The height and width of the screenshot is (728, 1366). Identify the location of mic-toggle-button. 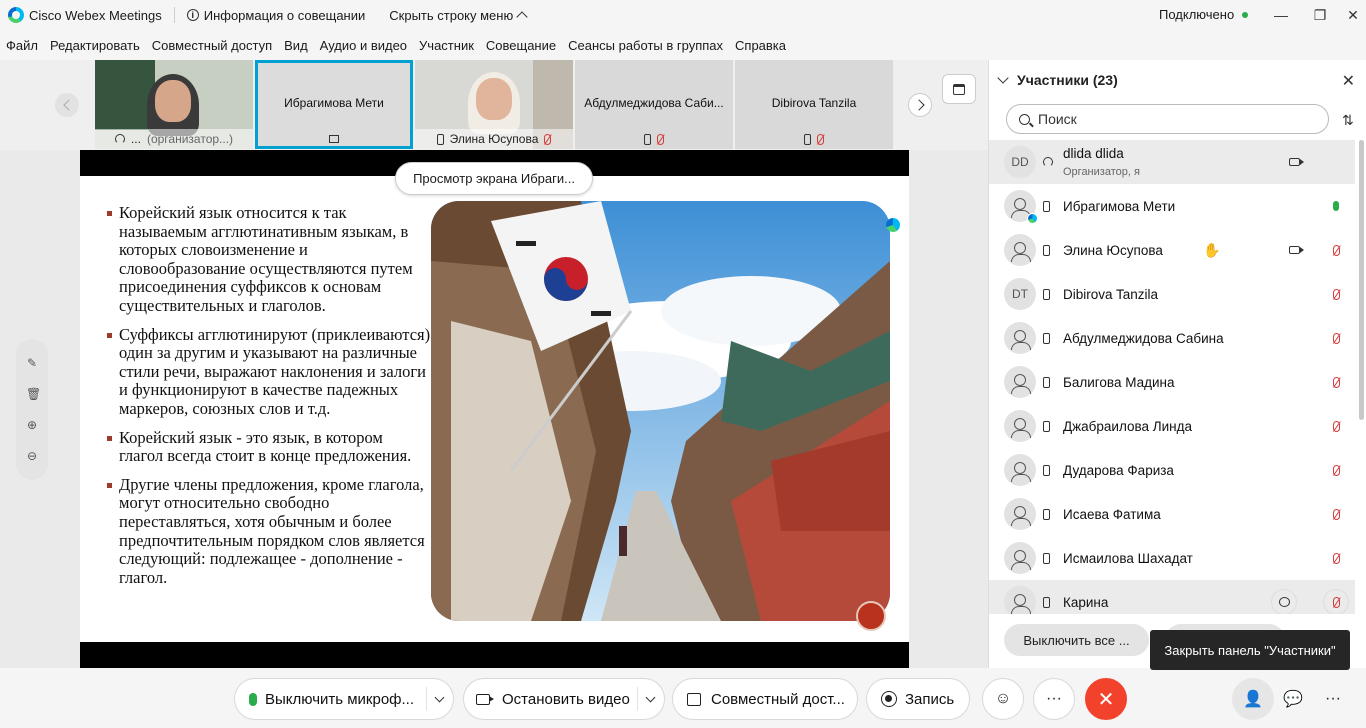
(1336, 601).